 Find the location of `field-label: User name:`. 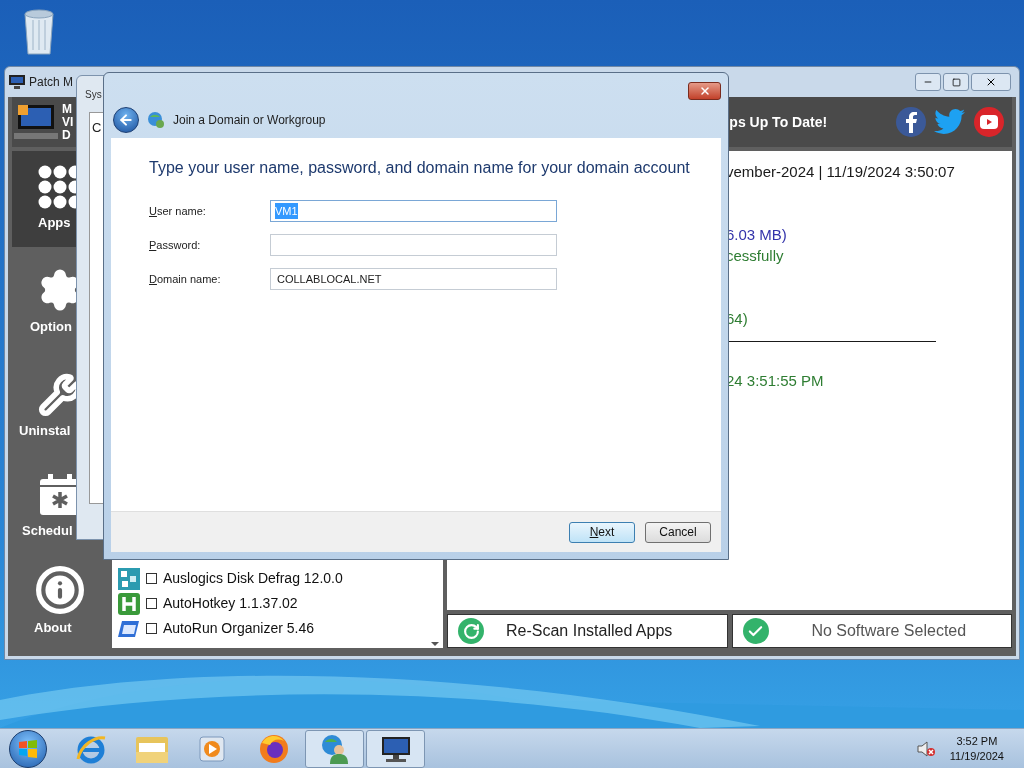

field-label: User name: is located at coordinates (178, 211).